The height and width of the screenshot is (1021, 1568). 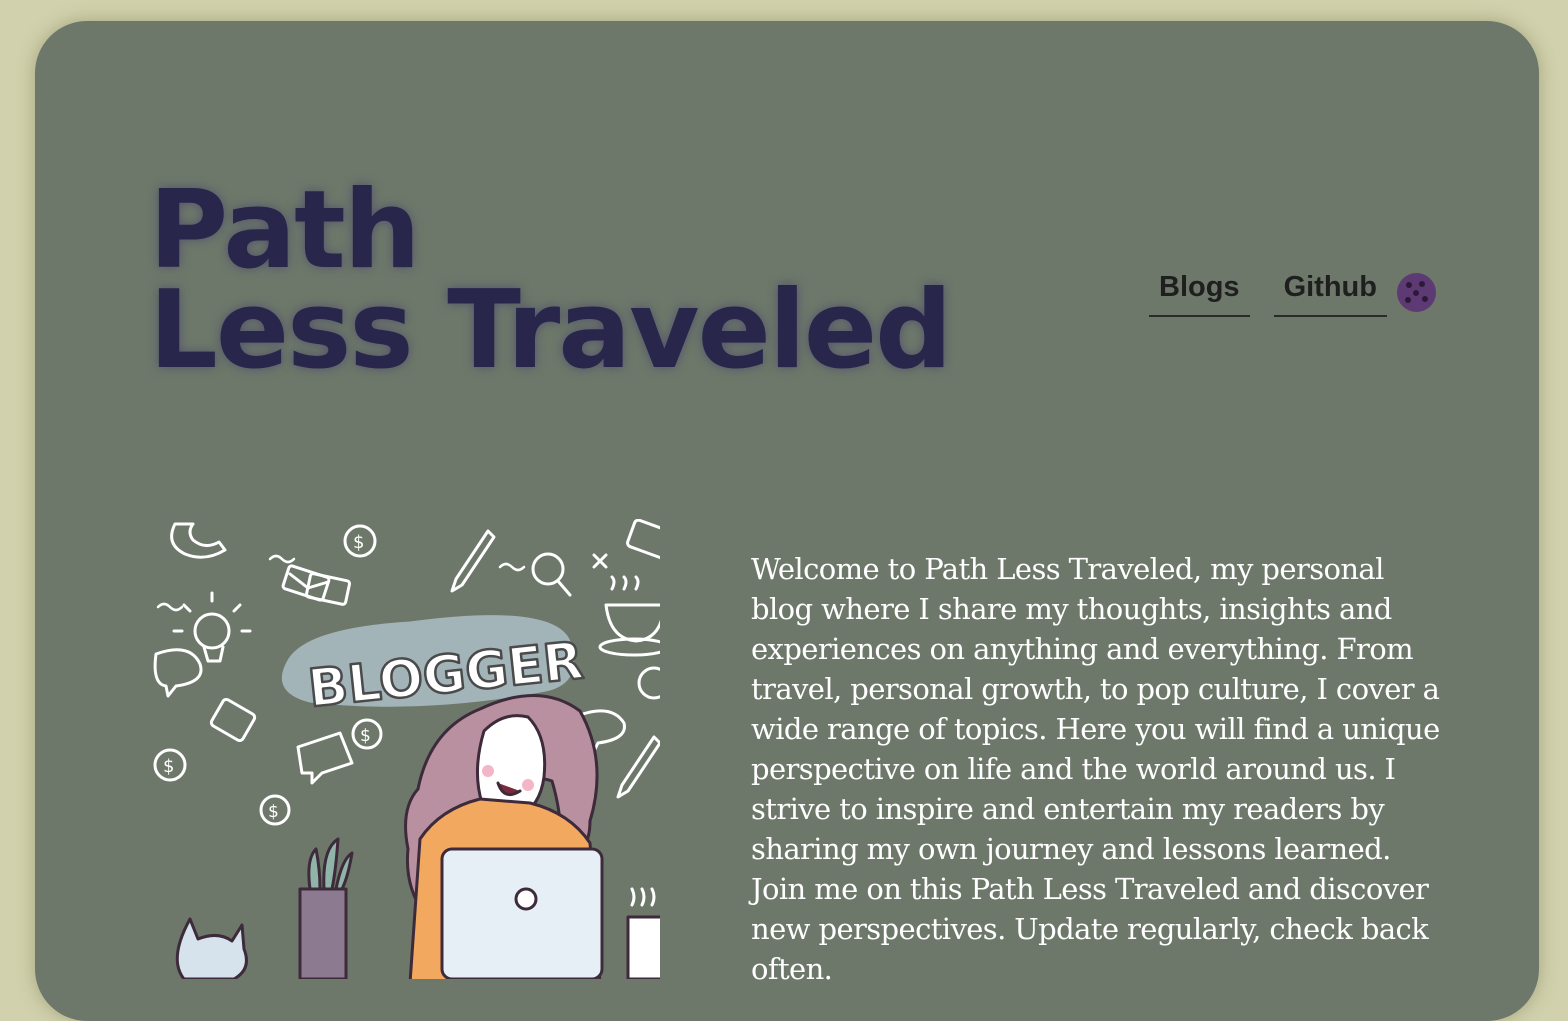 What do you see at coordinates (285, 230) in the screenshot?
I see `site-title-line-1: Path` at bounding box center [285, 230].